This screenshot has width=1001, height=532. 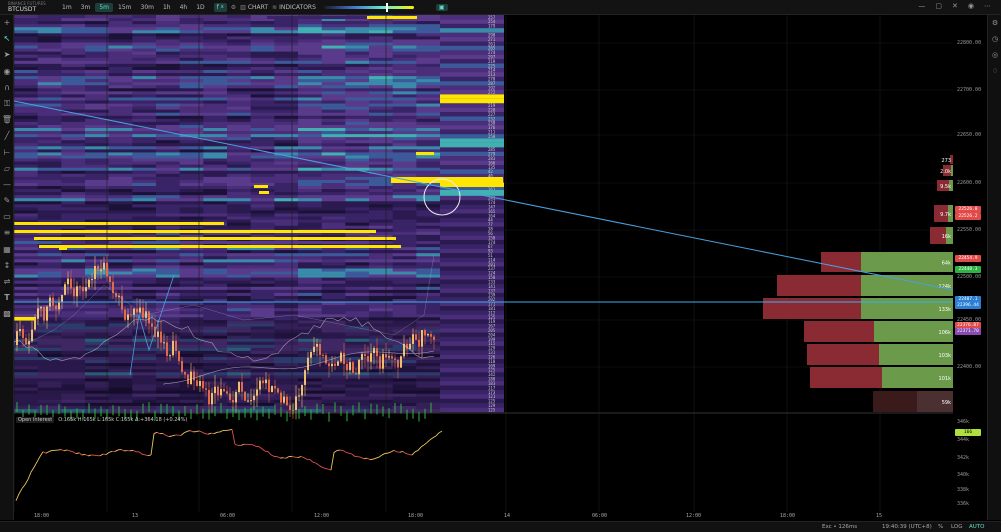 What do you see at coordinates (968, 331) in the screenshot?
I see `price-tag: 22371.70` at bounding box center [968, 331].